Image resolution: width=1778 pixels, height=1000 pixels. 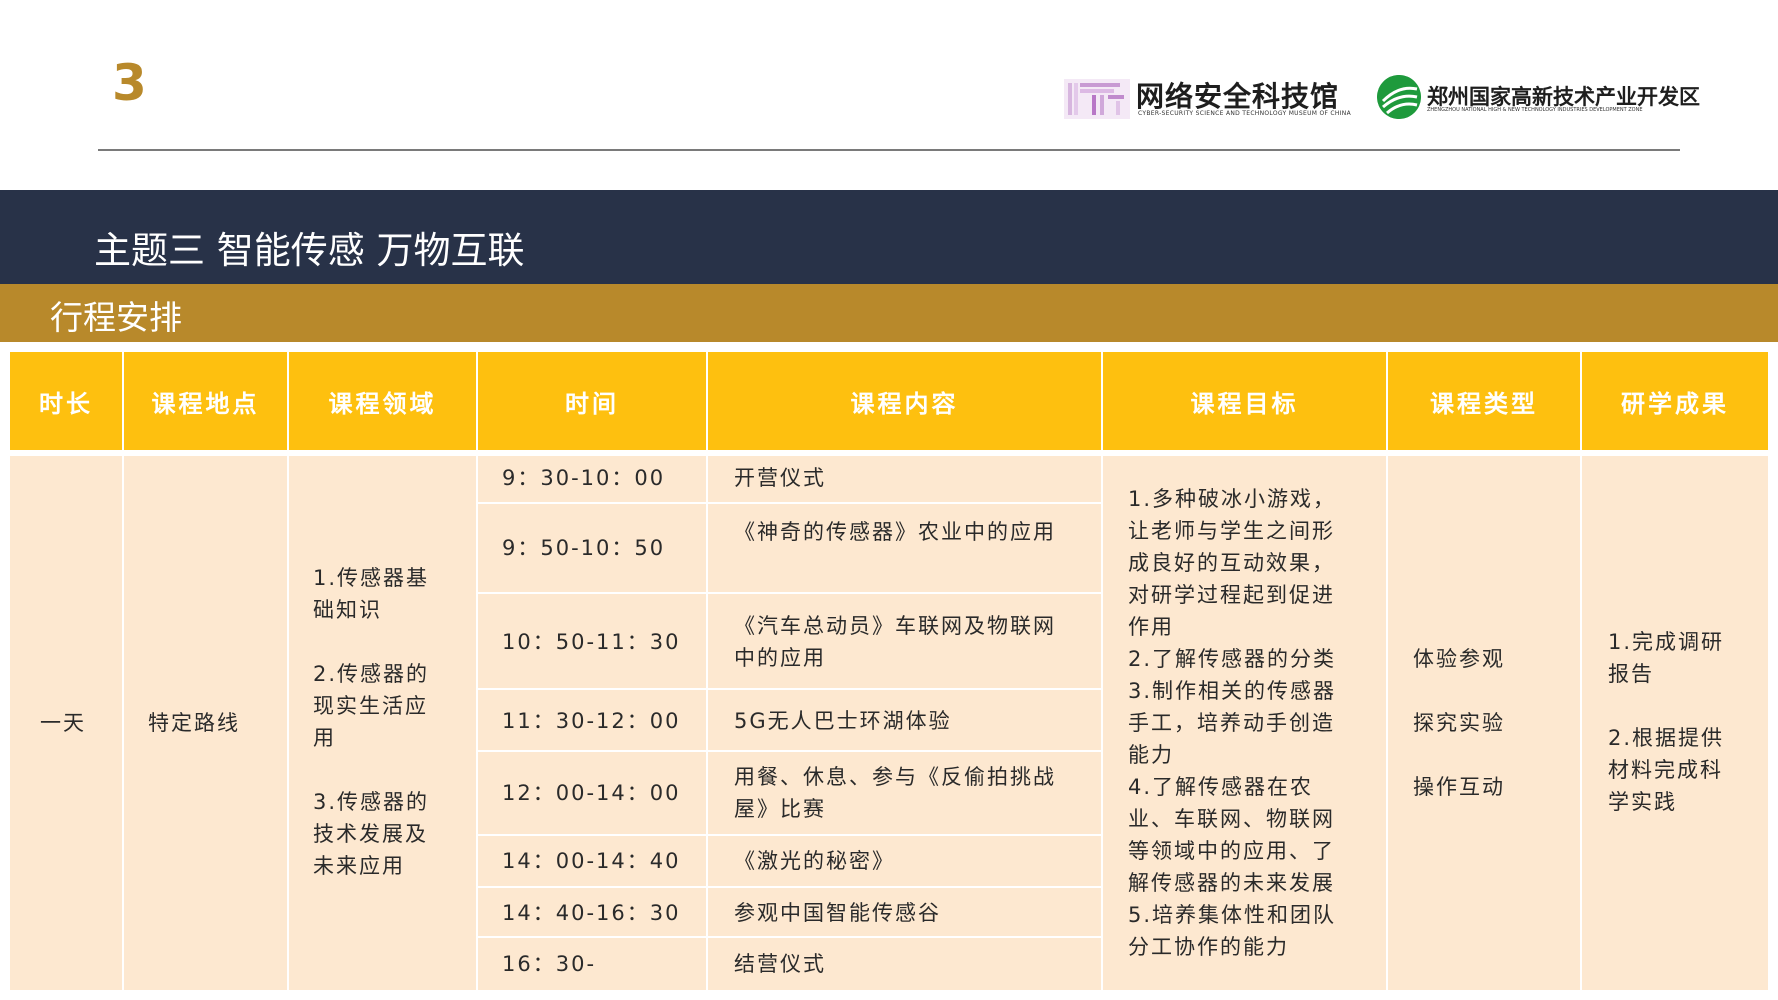 I want to click on header-outcome: 研学成果, so click(x=1675, y=401).